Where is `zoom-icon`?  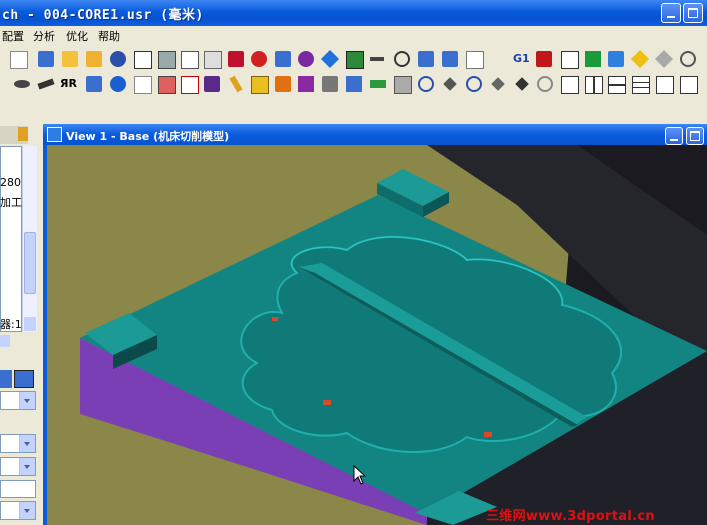 zoom-icon is located at coordinates (545, 84).